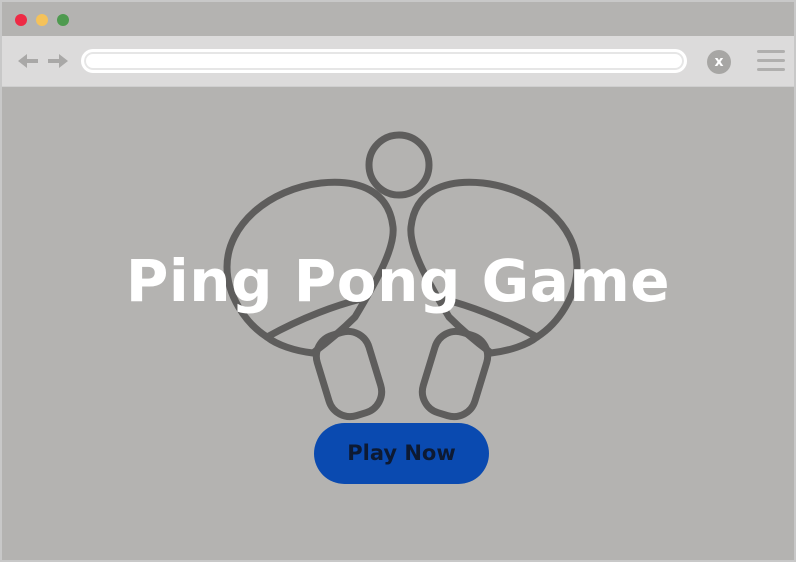 The image size is (796, 562). I want to click on title-bar, so click(398, 19).